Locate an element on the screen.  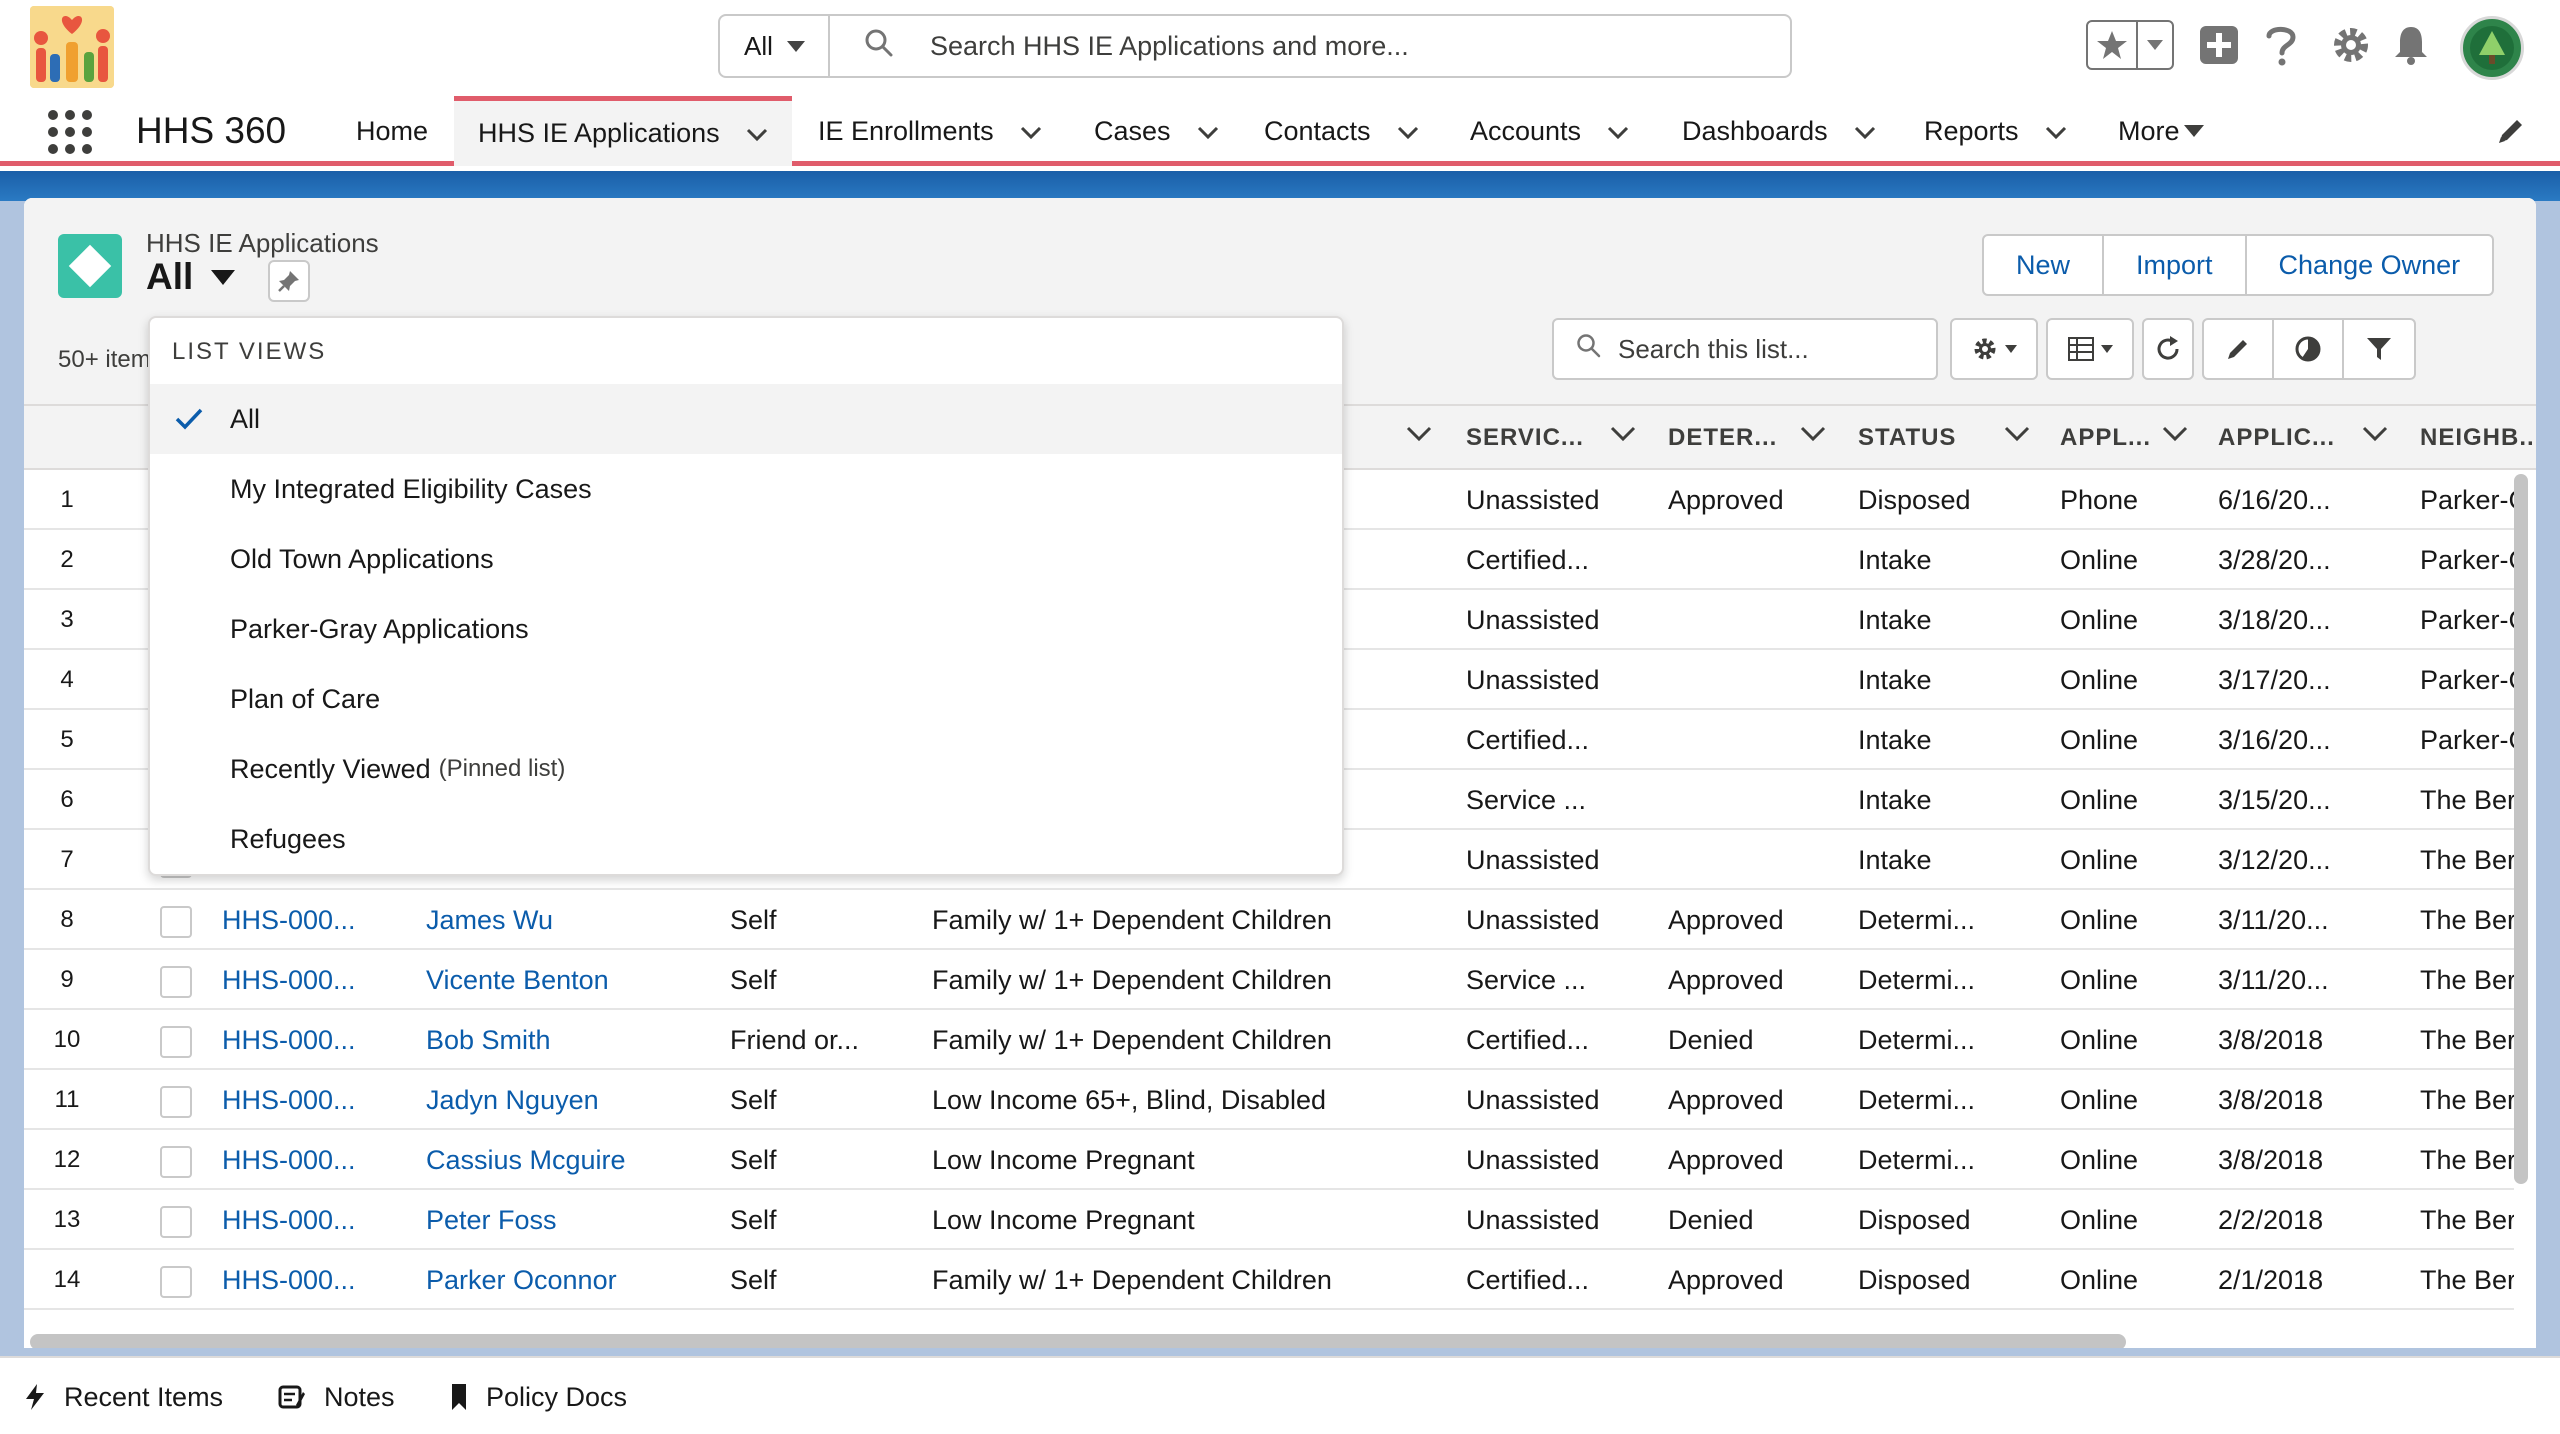
list-view-option-recently-viewed: Recently Viewed (Pinned list) is located at coordinates (746, 769).